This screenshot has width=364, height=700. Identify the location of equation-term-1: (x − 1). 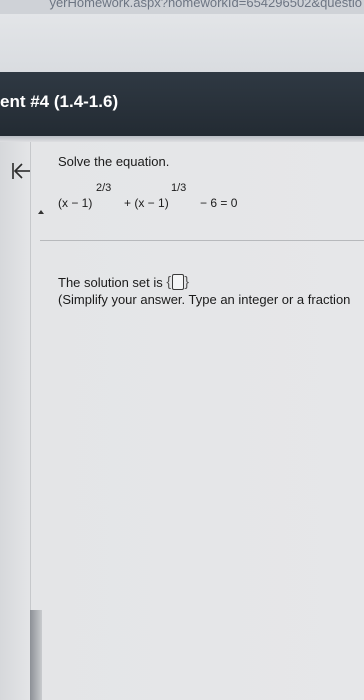
(75, 203).